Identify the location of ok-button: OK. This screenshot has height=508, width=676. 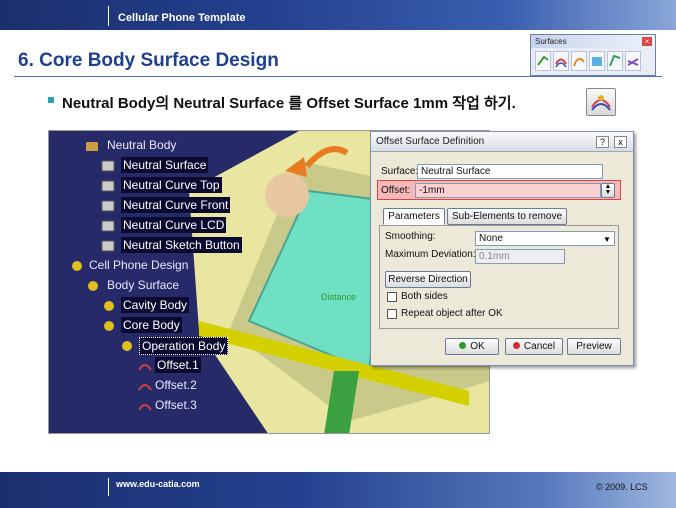
(472, 346).